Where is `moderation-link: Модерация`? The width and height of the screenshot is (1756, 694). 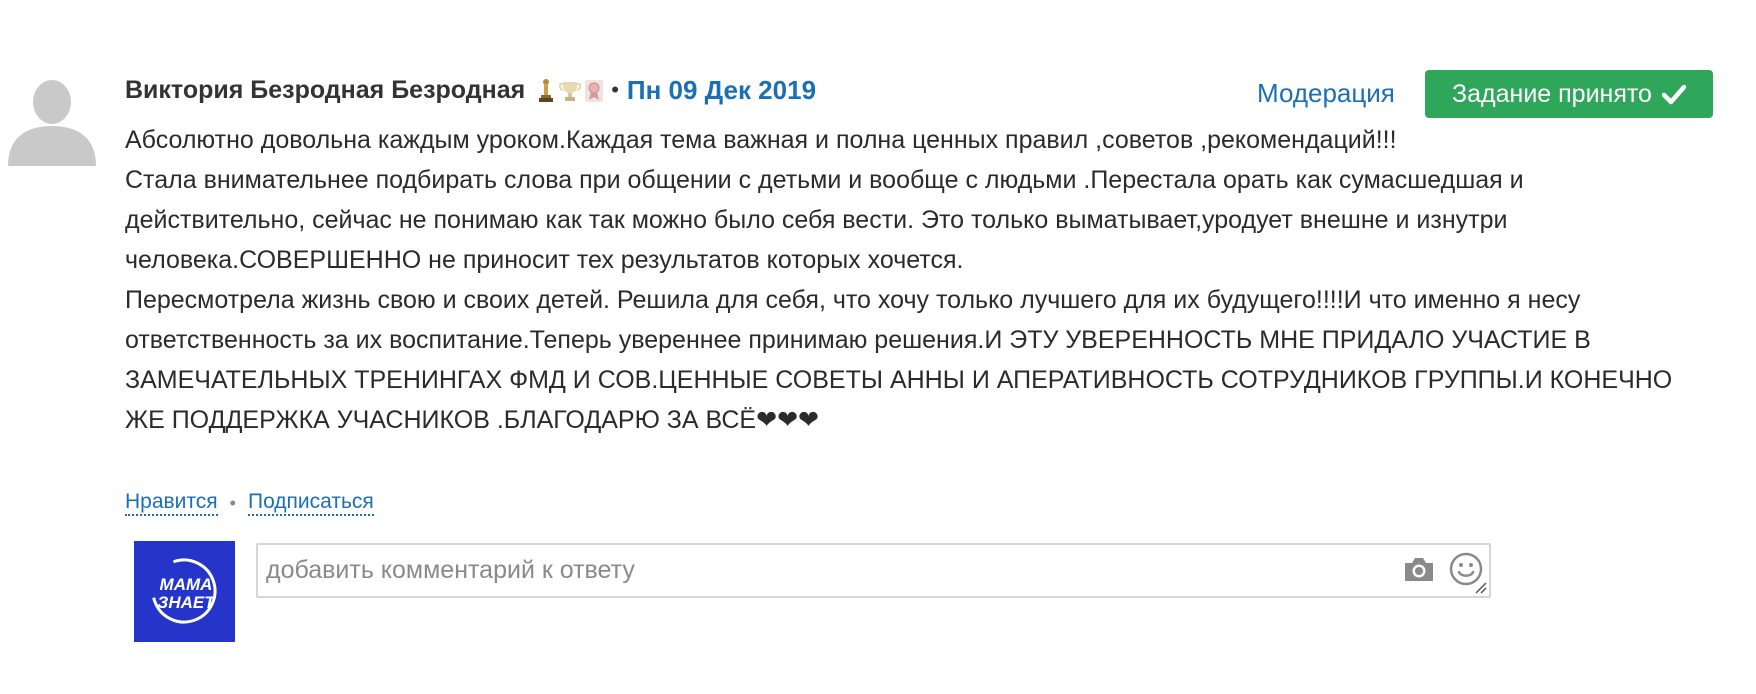
moderation-link: Модерация is located at coordinates (1326, 93).